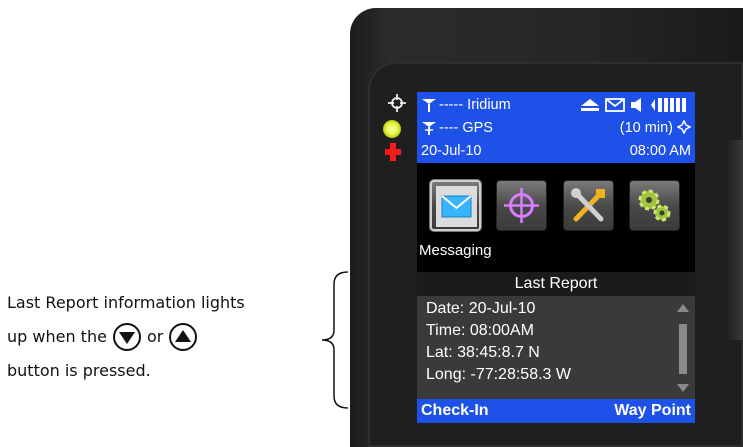  I want to click on down-triangle-icon, so click(126, 337).